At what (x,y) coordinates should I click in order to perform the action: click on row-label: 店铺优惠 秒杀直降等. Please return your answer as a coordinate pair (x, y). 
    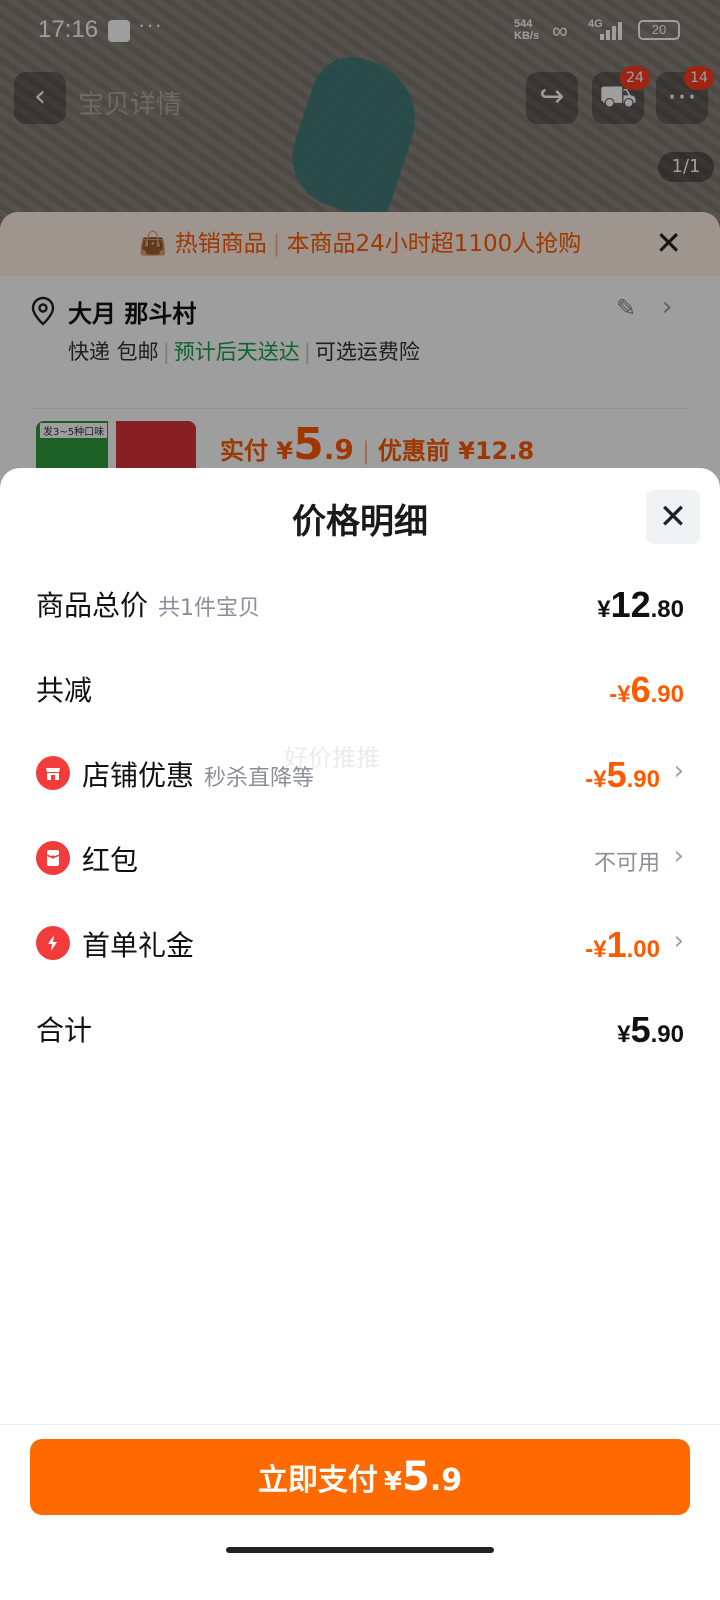
    Looking at the image, I should click on (198, 774).